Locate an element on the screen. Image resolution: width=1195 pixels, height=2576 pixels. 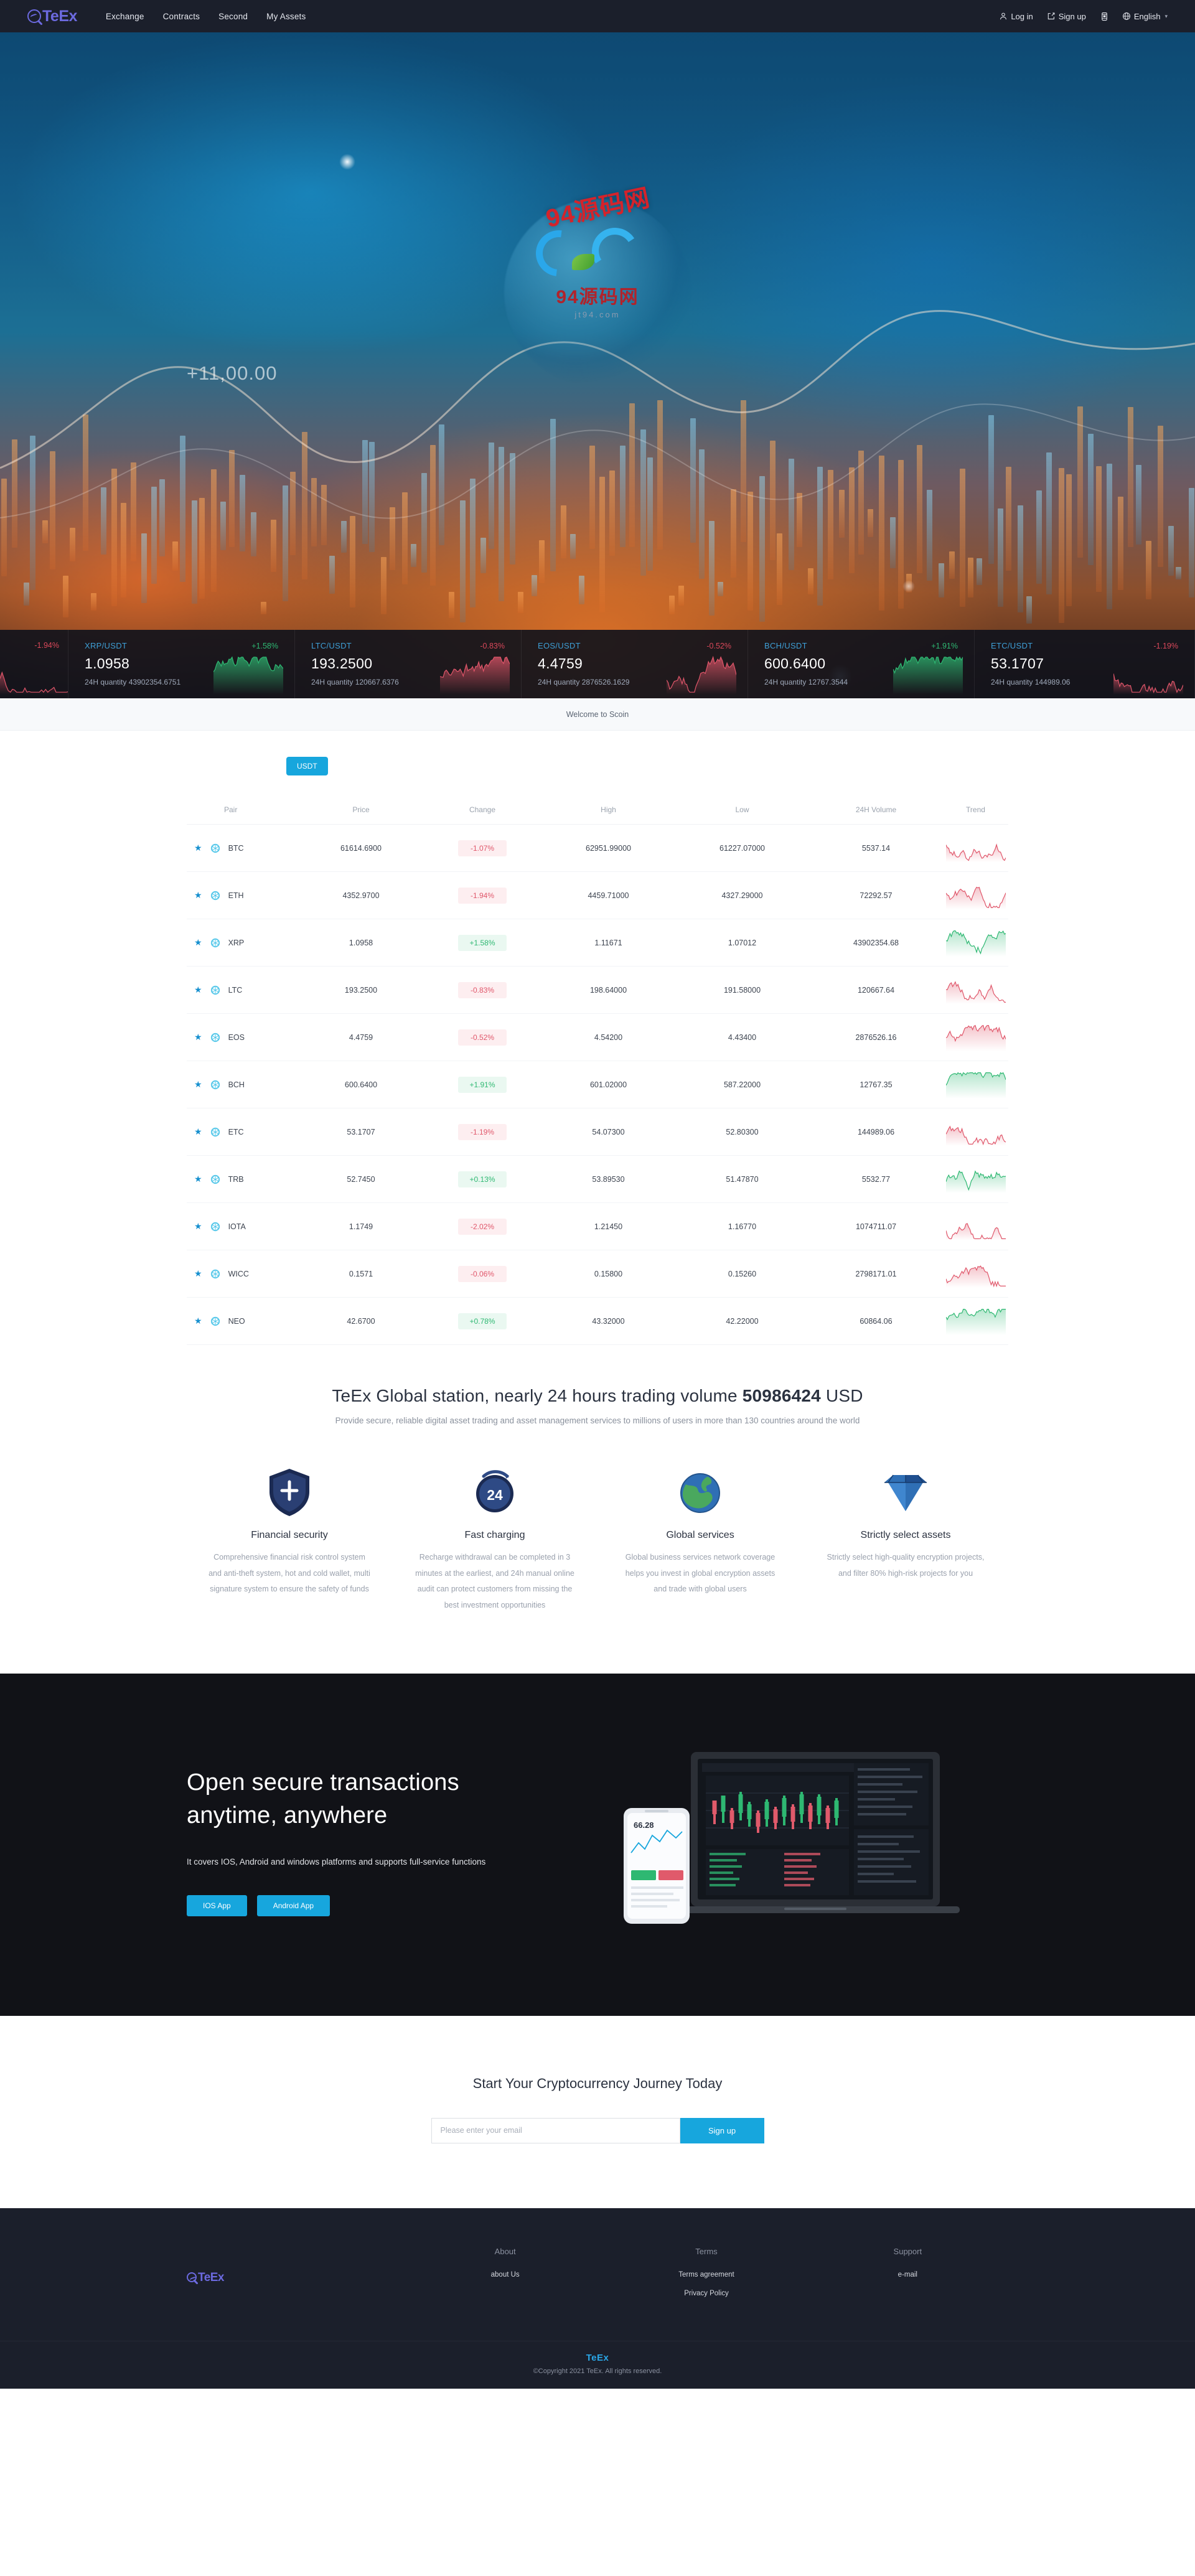
footer-link-terms-agreement: Terms agreement is located at coordinates (706, 2275).